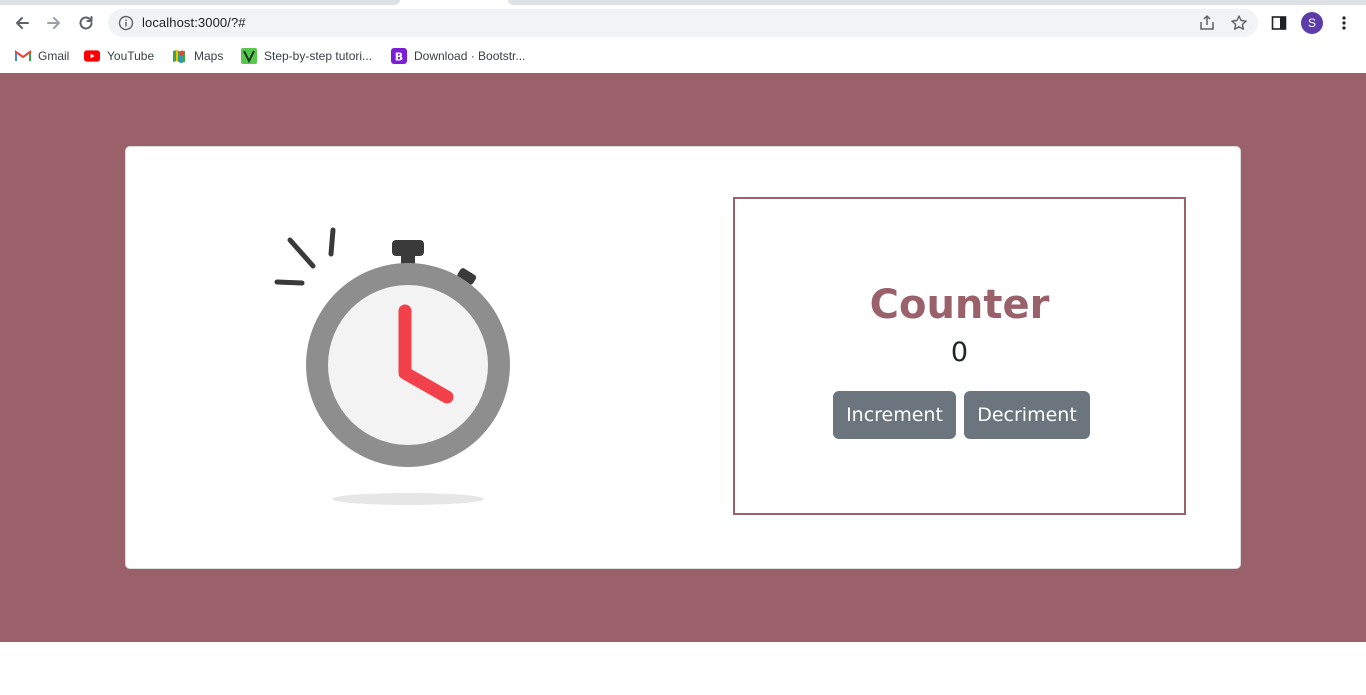  I want to click on side-panel-button, so click(1279, 23).